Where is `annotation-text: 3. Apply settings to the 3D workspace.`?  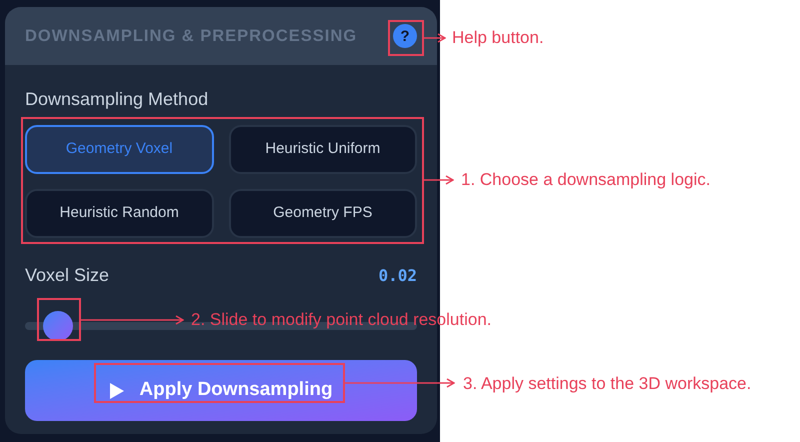
annotation-text: 3. Apply settings to the 3D workspace. is located at coordinates (607, 384).